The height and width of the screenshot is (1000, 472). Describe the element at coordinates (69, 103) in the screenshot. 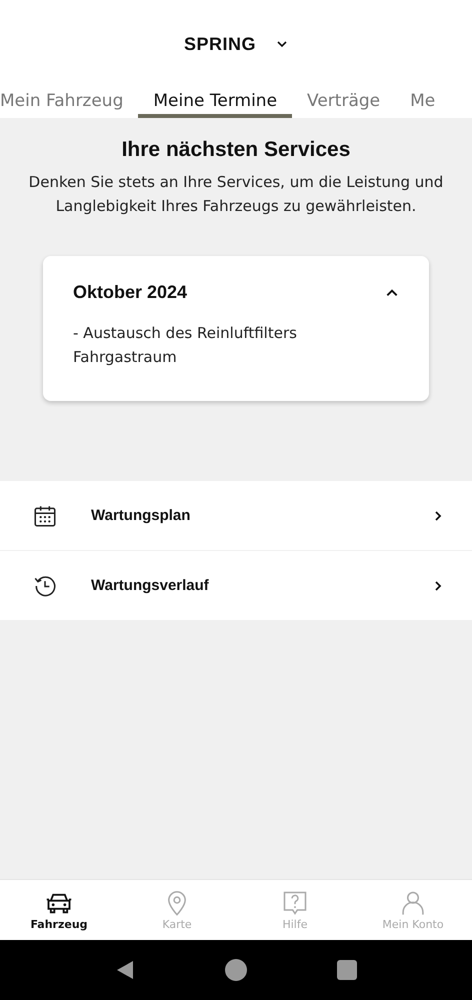

I see `tab: Mein Fahrzeug` at that location.